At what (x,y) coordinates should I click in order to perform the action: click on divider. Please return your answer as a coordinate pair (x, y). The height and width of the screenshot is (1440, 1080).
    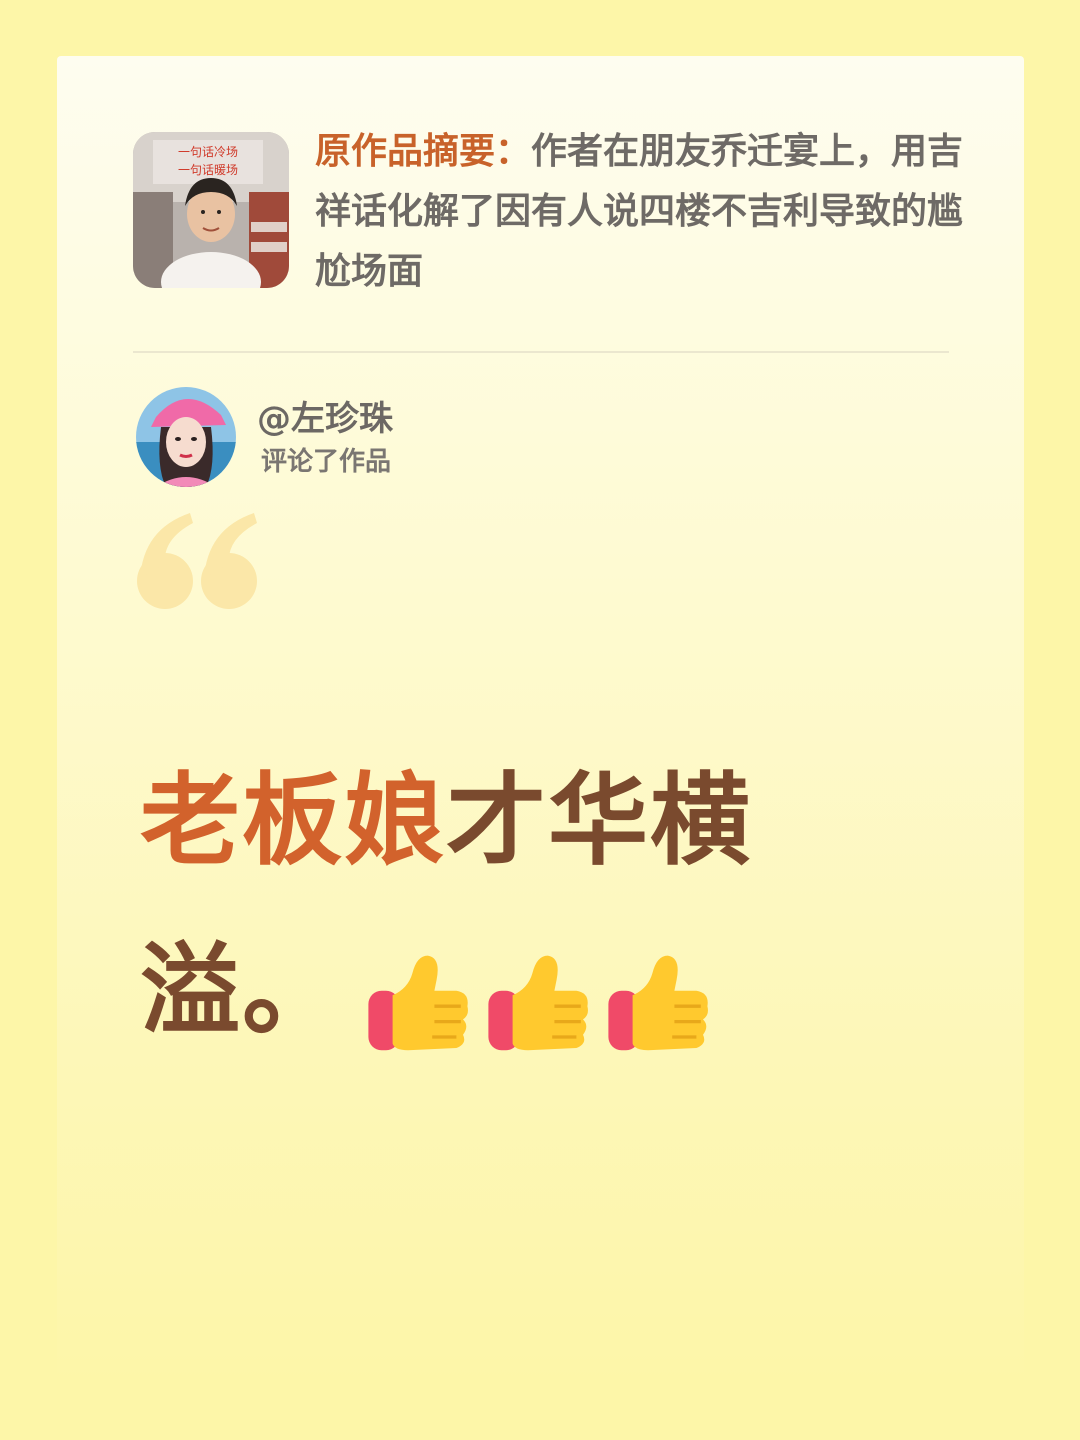
    Looking at the image, I should click on (541, 352).